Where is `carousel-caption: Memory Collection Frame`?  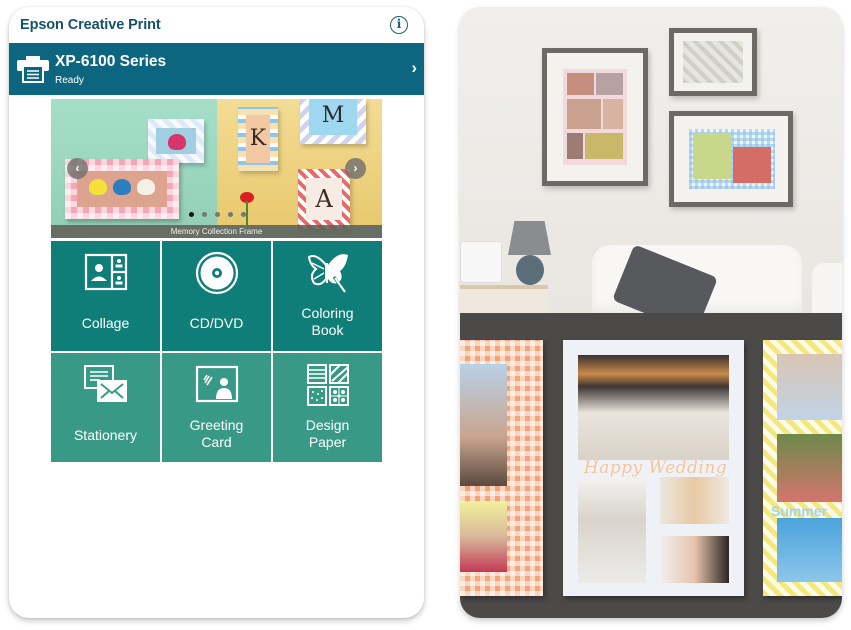
carousel-caption: Memory Collection Frame is located at coordinates (216, 231).